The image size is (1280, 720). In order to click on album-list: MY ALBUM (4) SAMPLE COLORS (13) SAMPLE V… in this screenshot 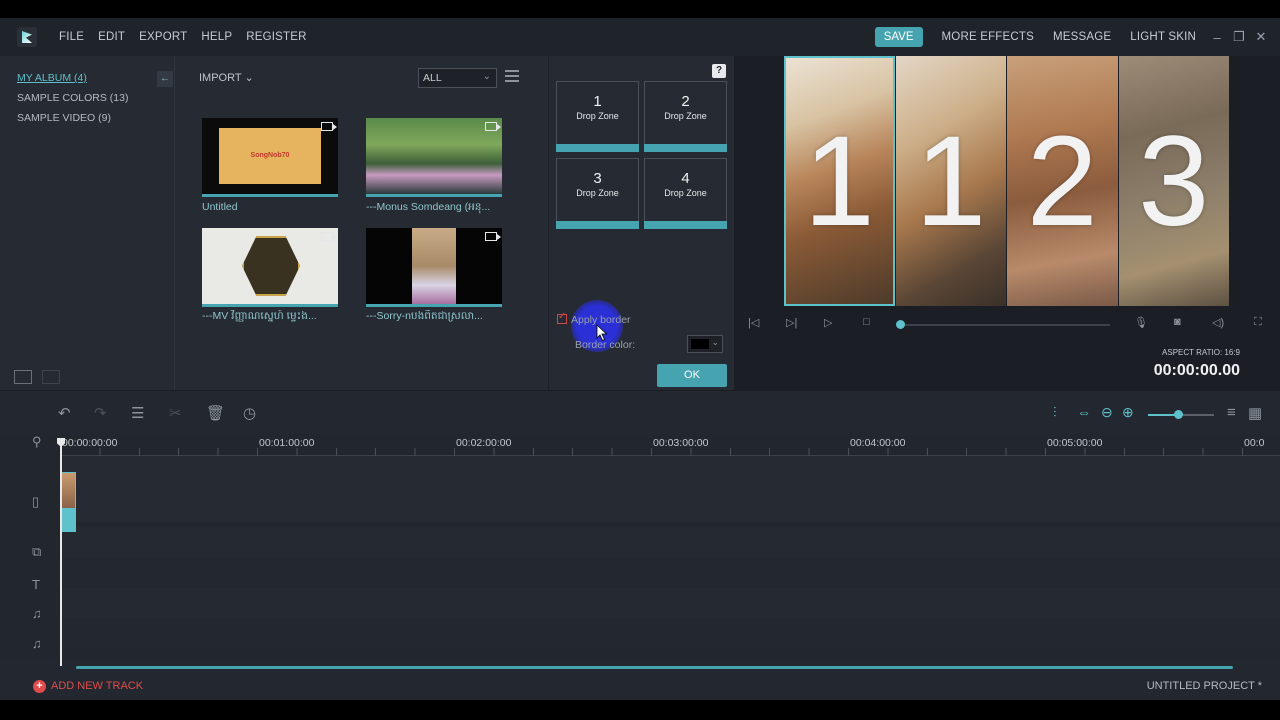, I will do `click(87, 223)`.